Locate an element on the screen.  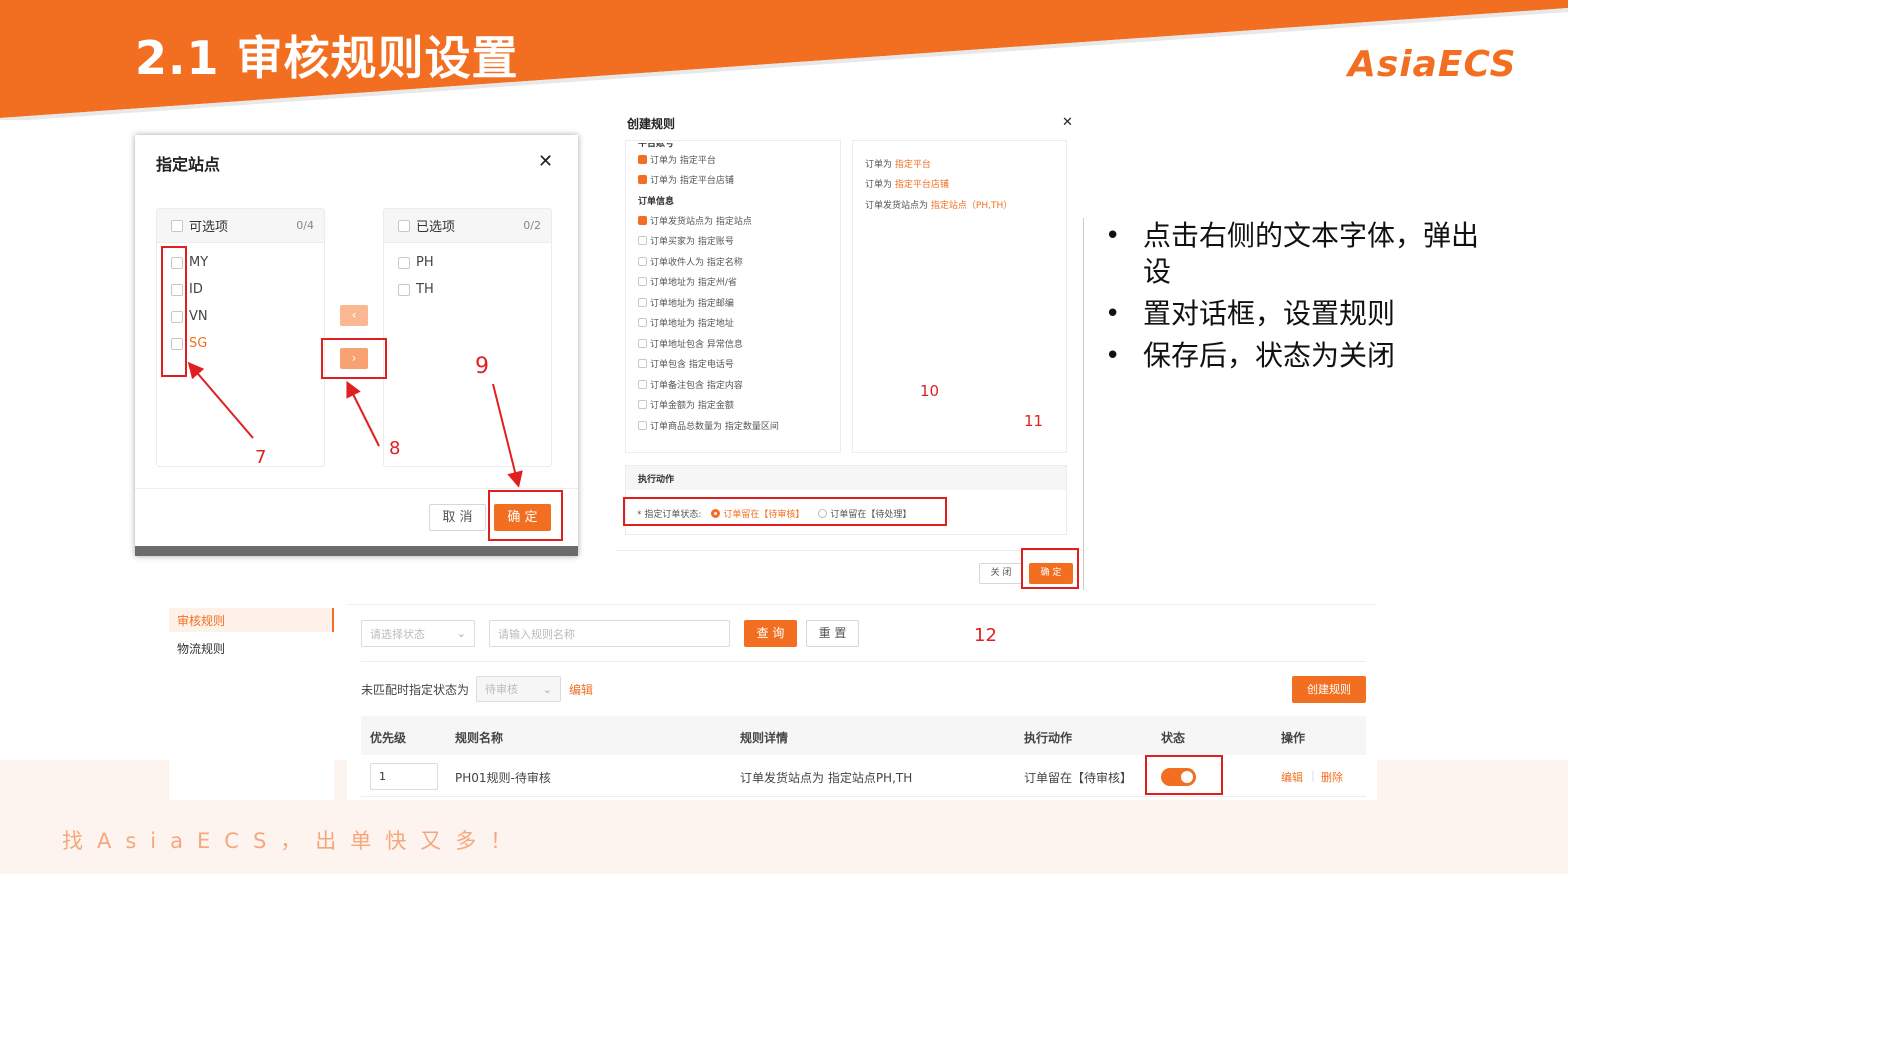
summary-line: 订单发货站点为 指定站点（PH,TH） is located at coordinates (965, 204).